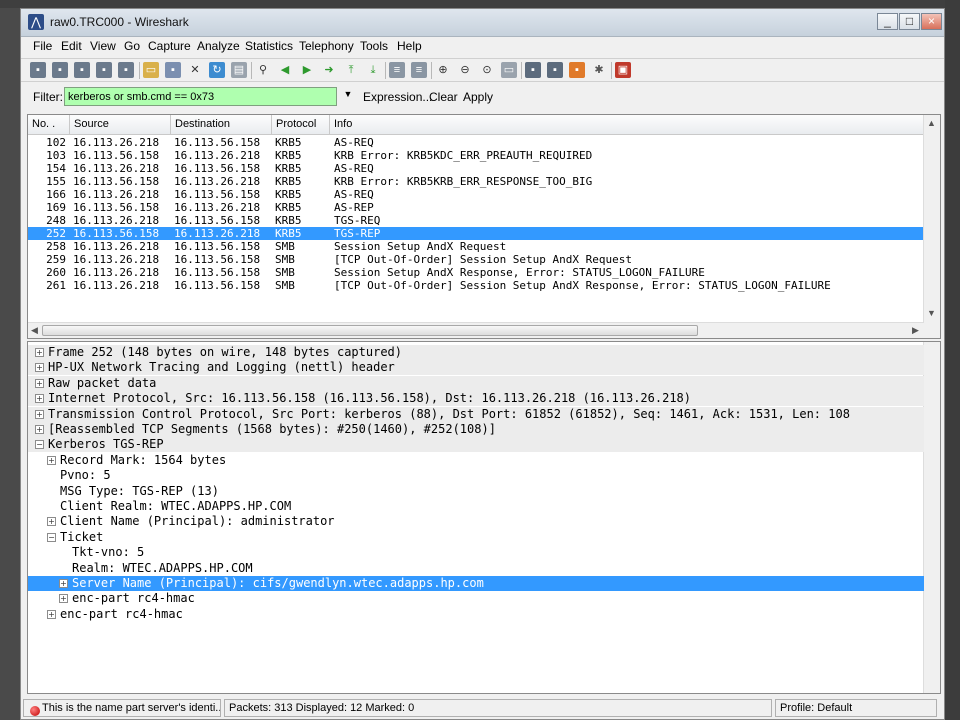 The width and height of the screenshot is (960, 720). I want to click on capture-filters-icon: ▪, so click(533, 70).